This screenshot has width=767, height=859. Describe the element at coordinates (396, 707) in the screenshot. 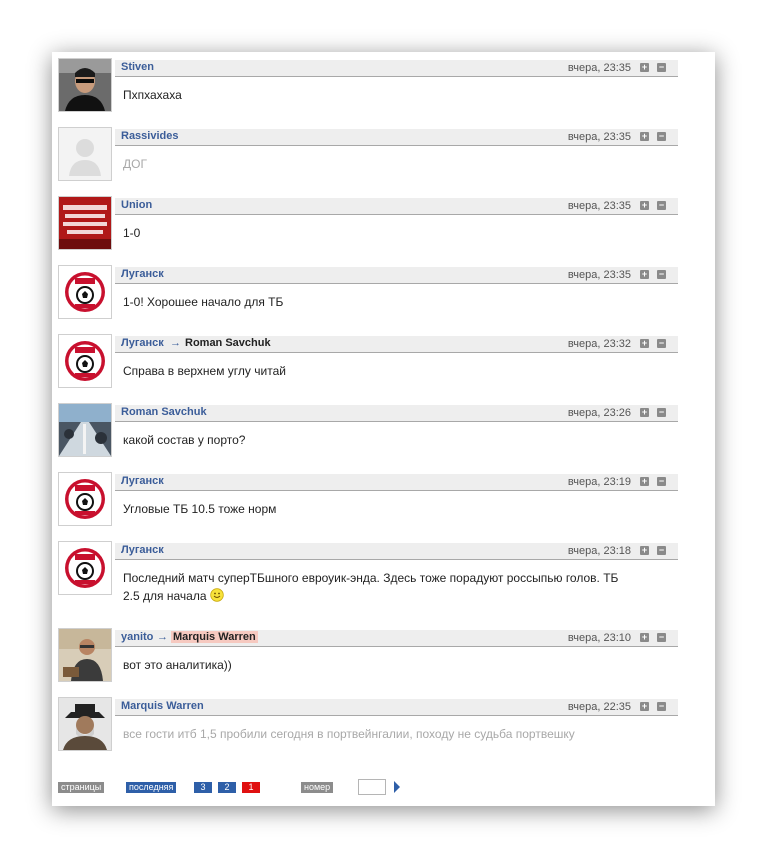

I see `comment-header: Marquis Warren вчера, 22:35 + −` at that location.